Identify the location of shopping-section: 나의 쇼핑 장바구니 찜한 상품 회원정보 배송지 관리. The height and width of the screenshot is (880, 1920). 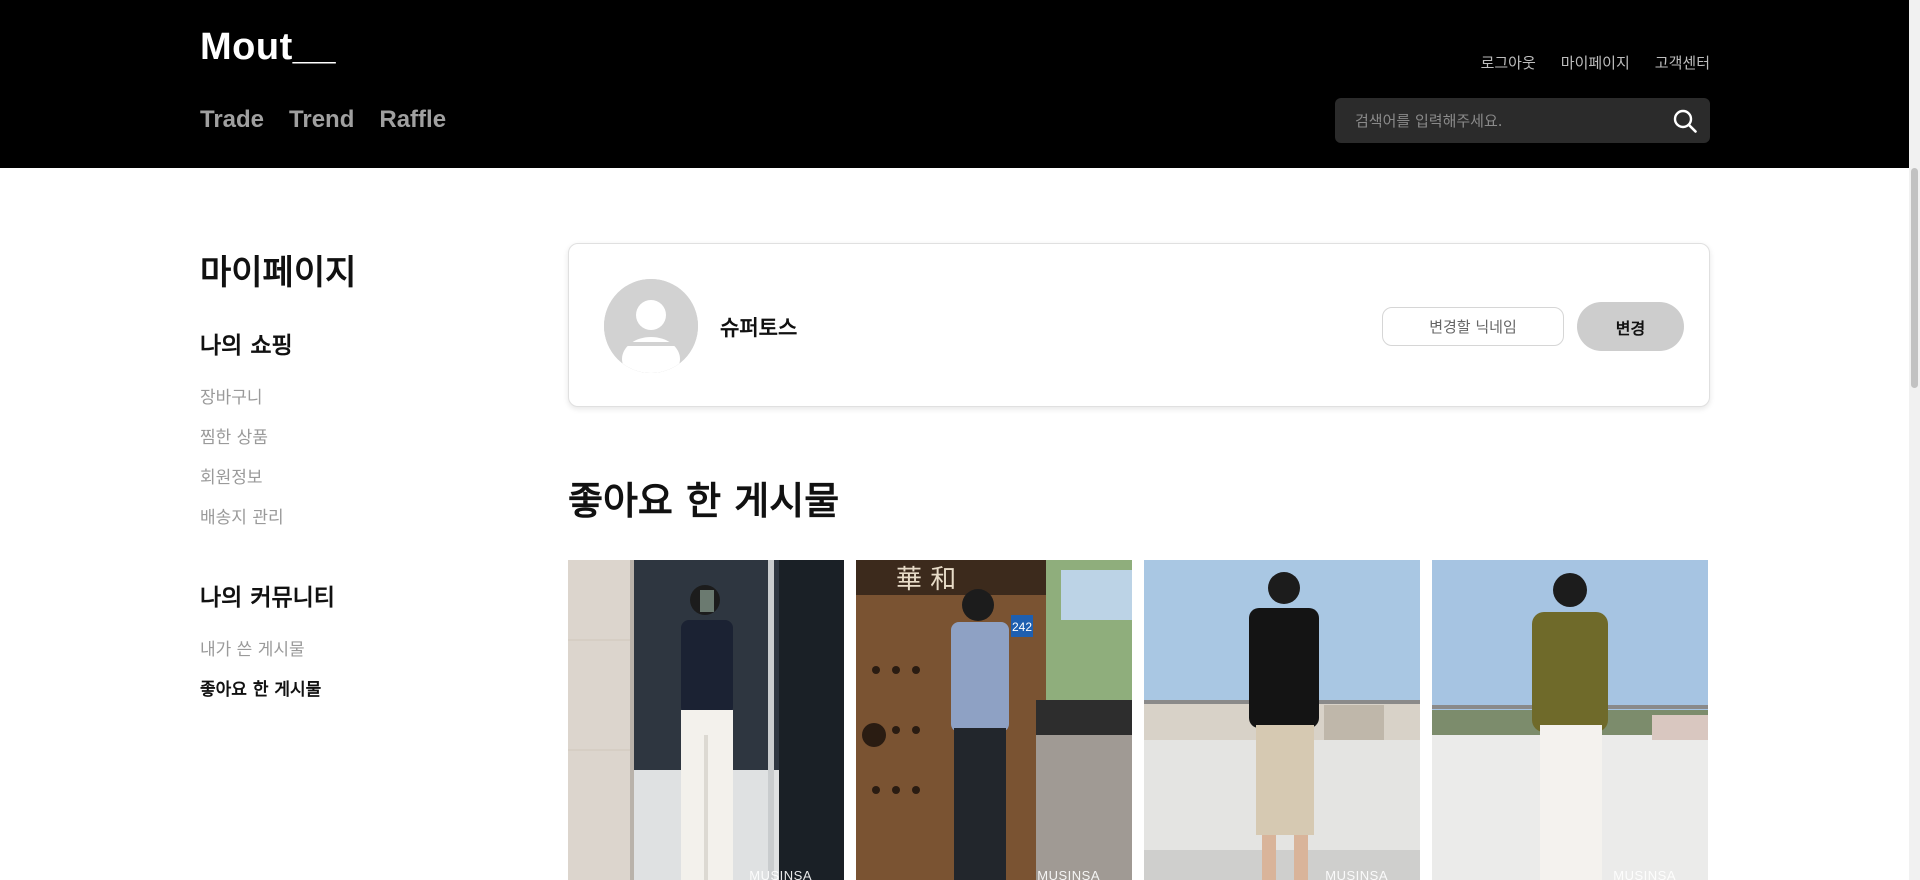
(350, 432).